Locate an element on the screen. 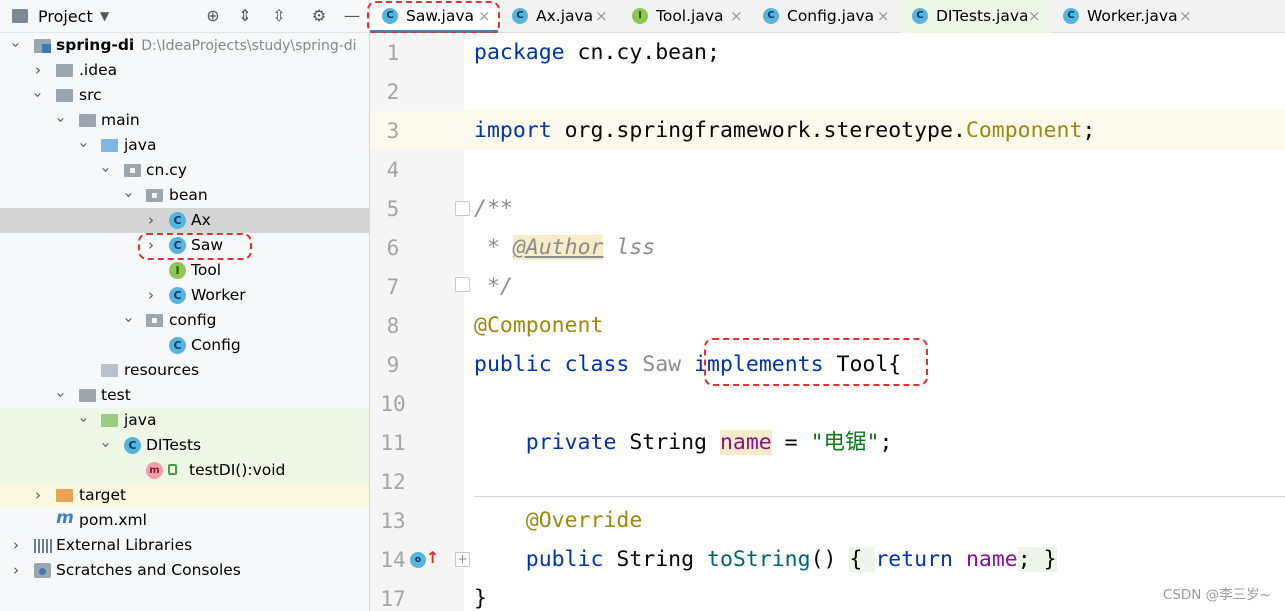 This screenshot has height=611, width=1285. tree-item-idea: › .idea is located at coordinates (184, 70).